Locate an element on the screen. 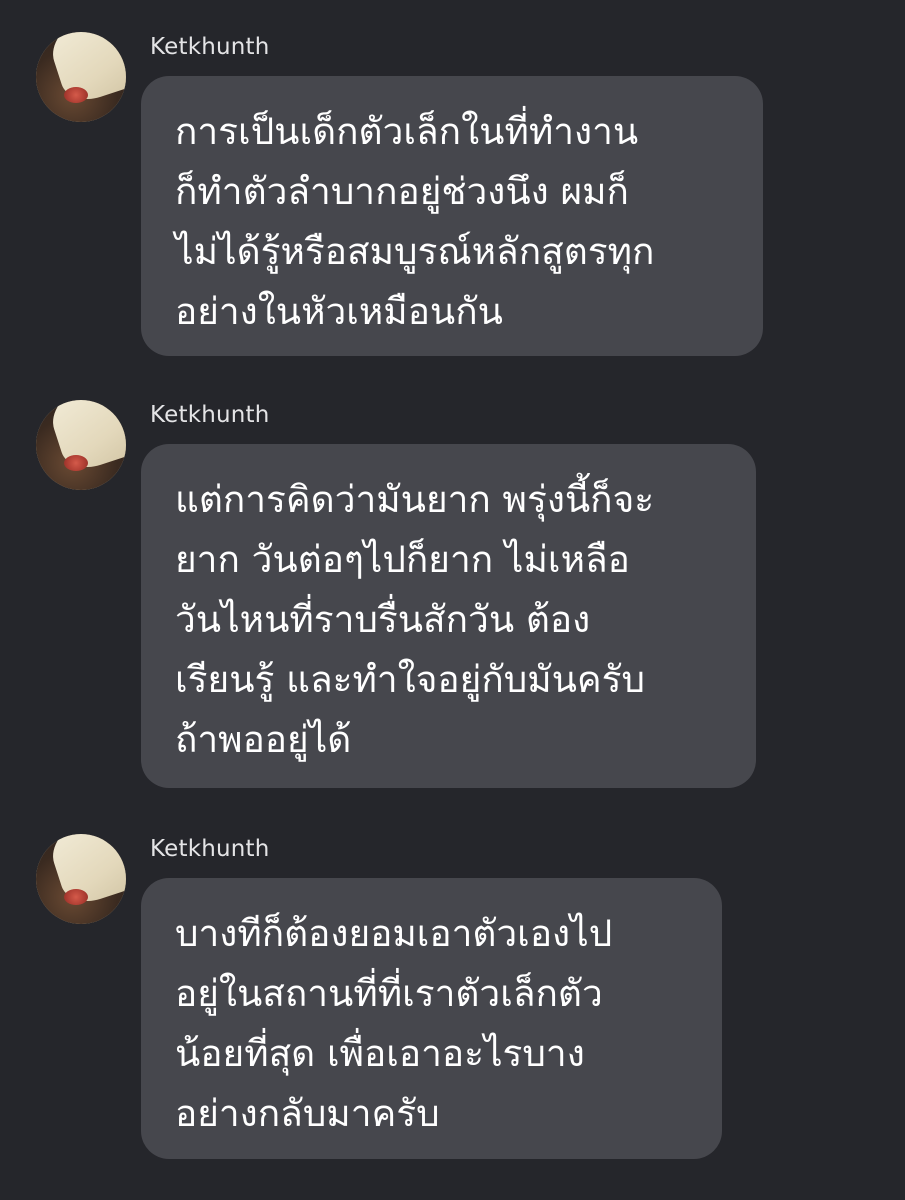  message-line: แต่การคิดว่ามันยาก พรุ่งนี้ก็จะ is located at coordinates (415, 499).